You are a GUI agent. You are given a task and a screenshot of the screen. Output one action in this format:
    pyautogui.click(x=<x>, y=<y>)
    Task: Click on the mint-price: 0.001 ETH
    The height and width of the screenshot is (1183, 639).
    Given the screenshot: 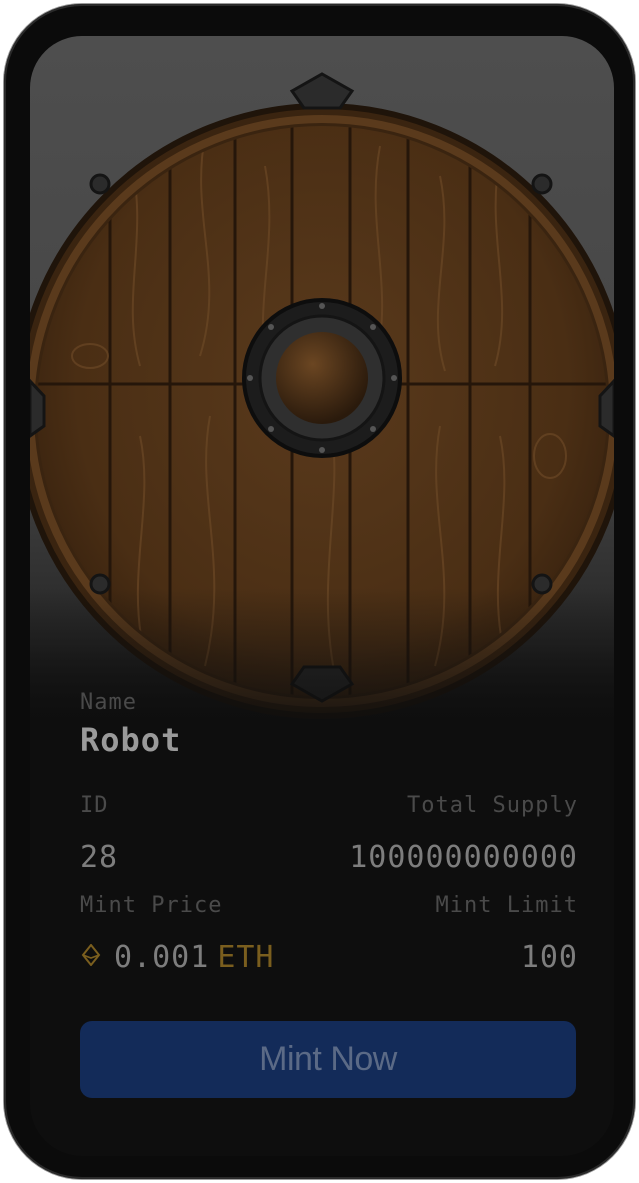 What is the action you would take?
    pyautogui.click(x=177, y=957)
    